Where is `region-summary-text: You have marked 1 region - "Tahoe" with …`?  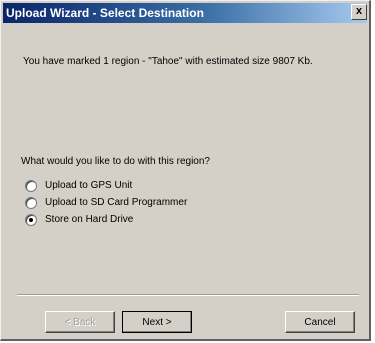 region-summary-text: You have marked 1 region - "Tahoe" with … is located at coordinates (168, 61).